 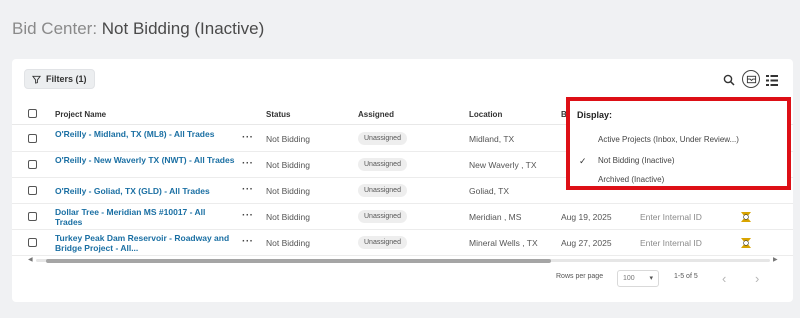 What do you see at coordinates (503, 243) in the screenshot?
I see `location-cell: Mineral Wells , TX` at bounding box center [503, 243].